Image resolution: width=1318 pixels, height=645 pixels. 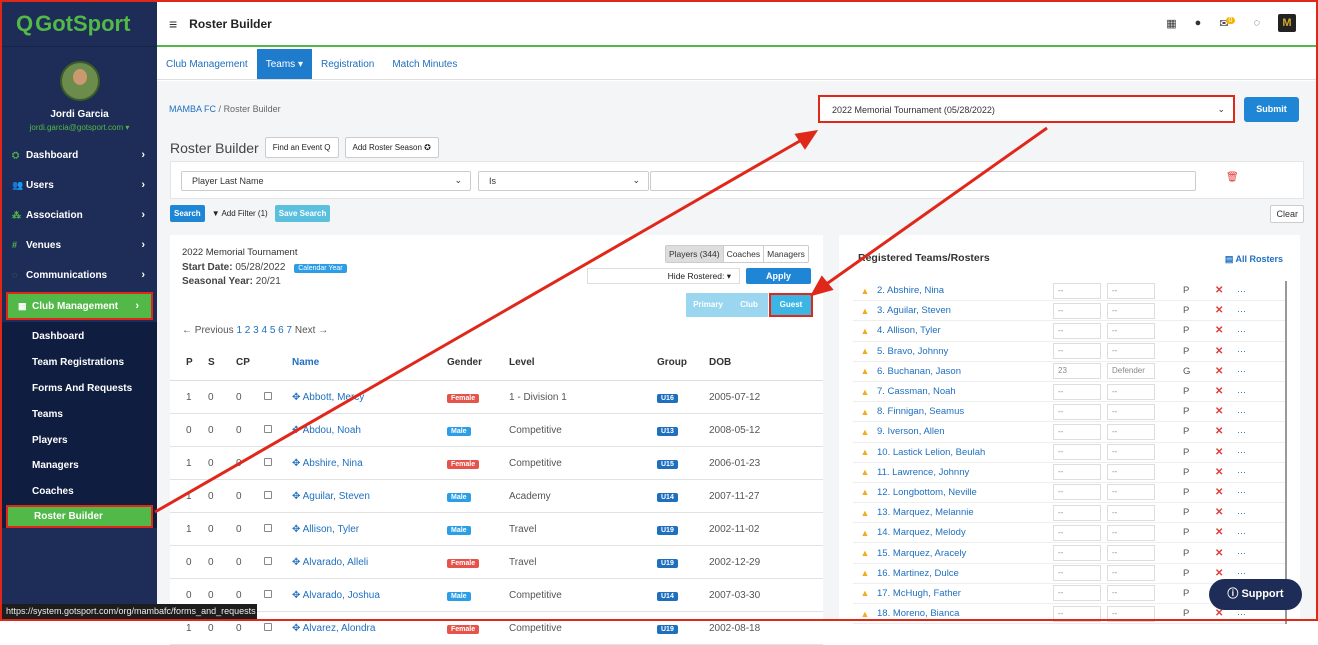 I want to click on roster-player-link: 8. Finnigan, Seamus, so click(x=965, y=411).